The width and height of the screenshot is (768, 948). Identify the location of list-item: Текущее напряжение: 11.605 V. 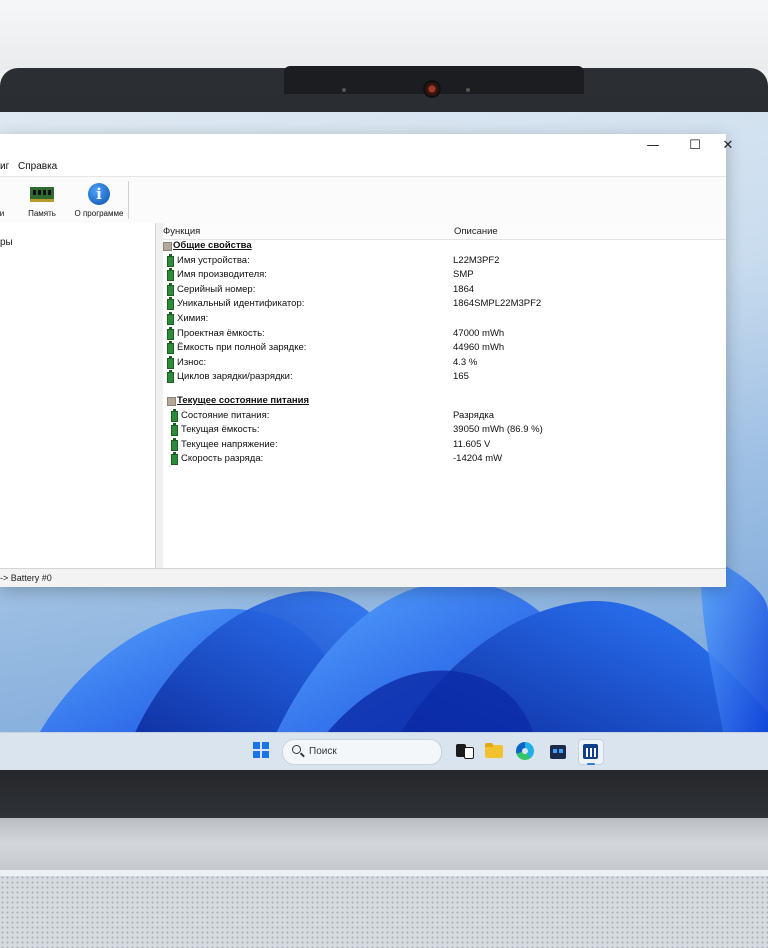
(444, 445).